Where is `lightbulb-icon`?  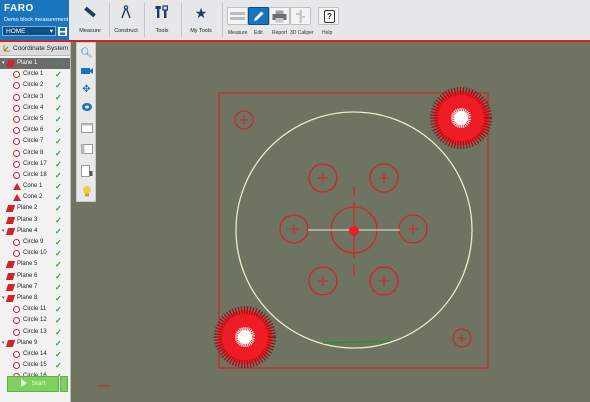 lightbulb-icon is located at coordinates (86, 192).